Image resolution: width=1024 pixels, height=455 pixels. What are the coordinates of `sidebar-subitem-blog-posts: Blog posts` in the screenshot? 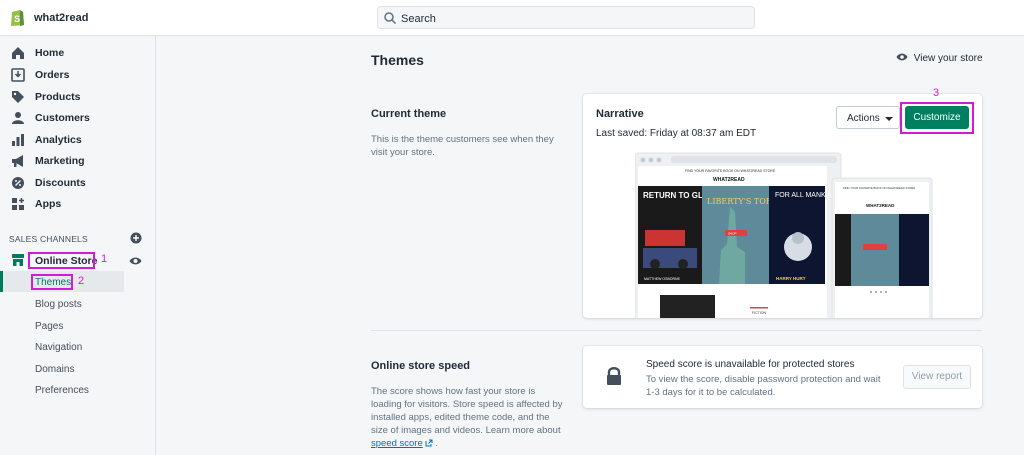 It's located at (58, 304).